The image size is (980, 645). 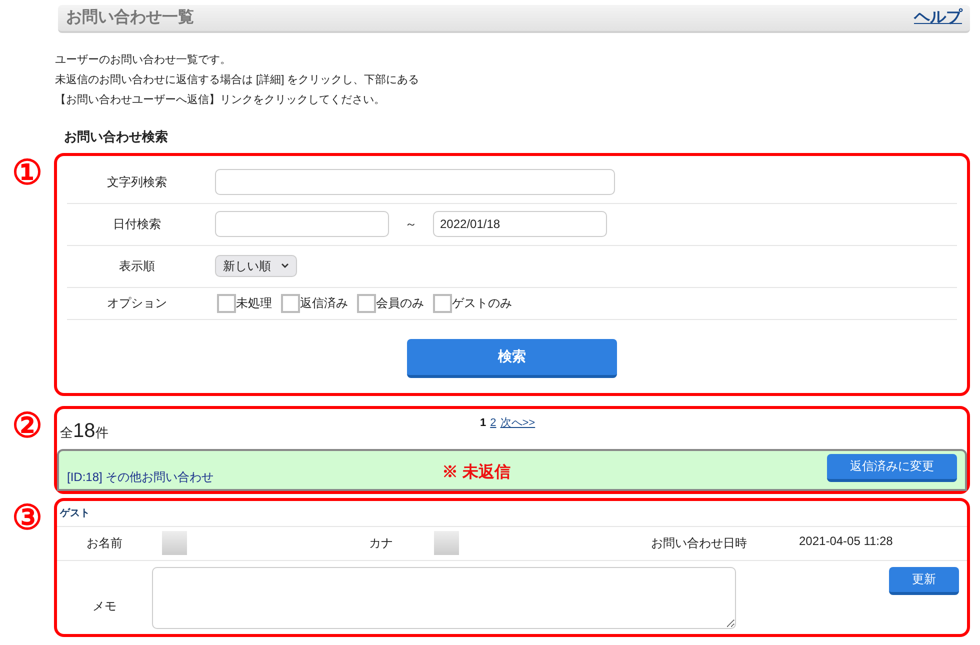 What do you see at coordinates (143, 60) in the screenshot?
I see `description-text: ユーザーのお問い合わせ一覧です。` at bounding box center [143, 60].